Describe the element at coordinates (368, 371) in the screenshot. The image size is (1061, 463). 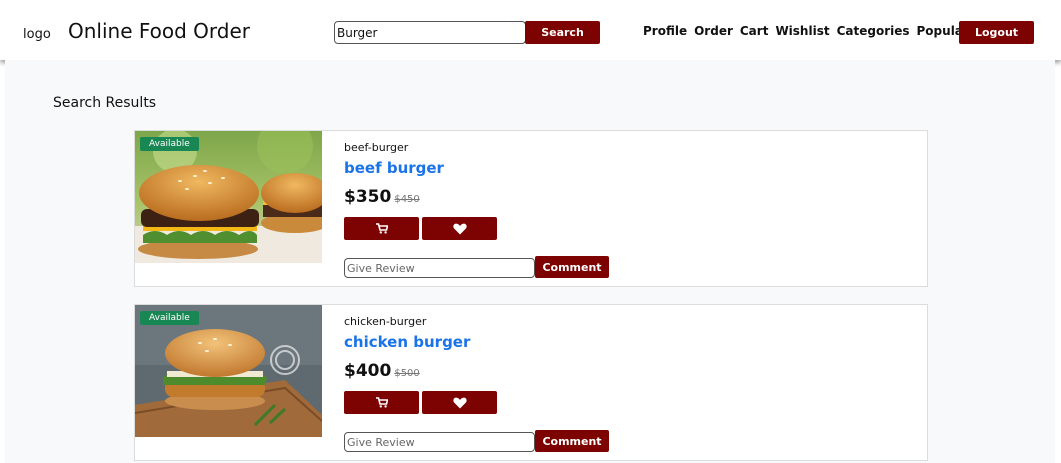
I see `current-price: $400` at that location.